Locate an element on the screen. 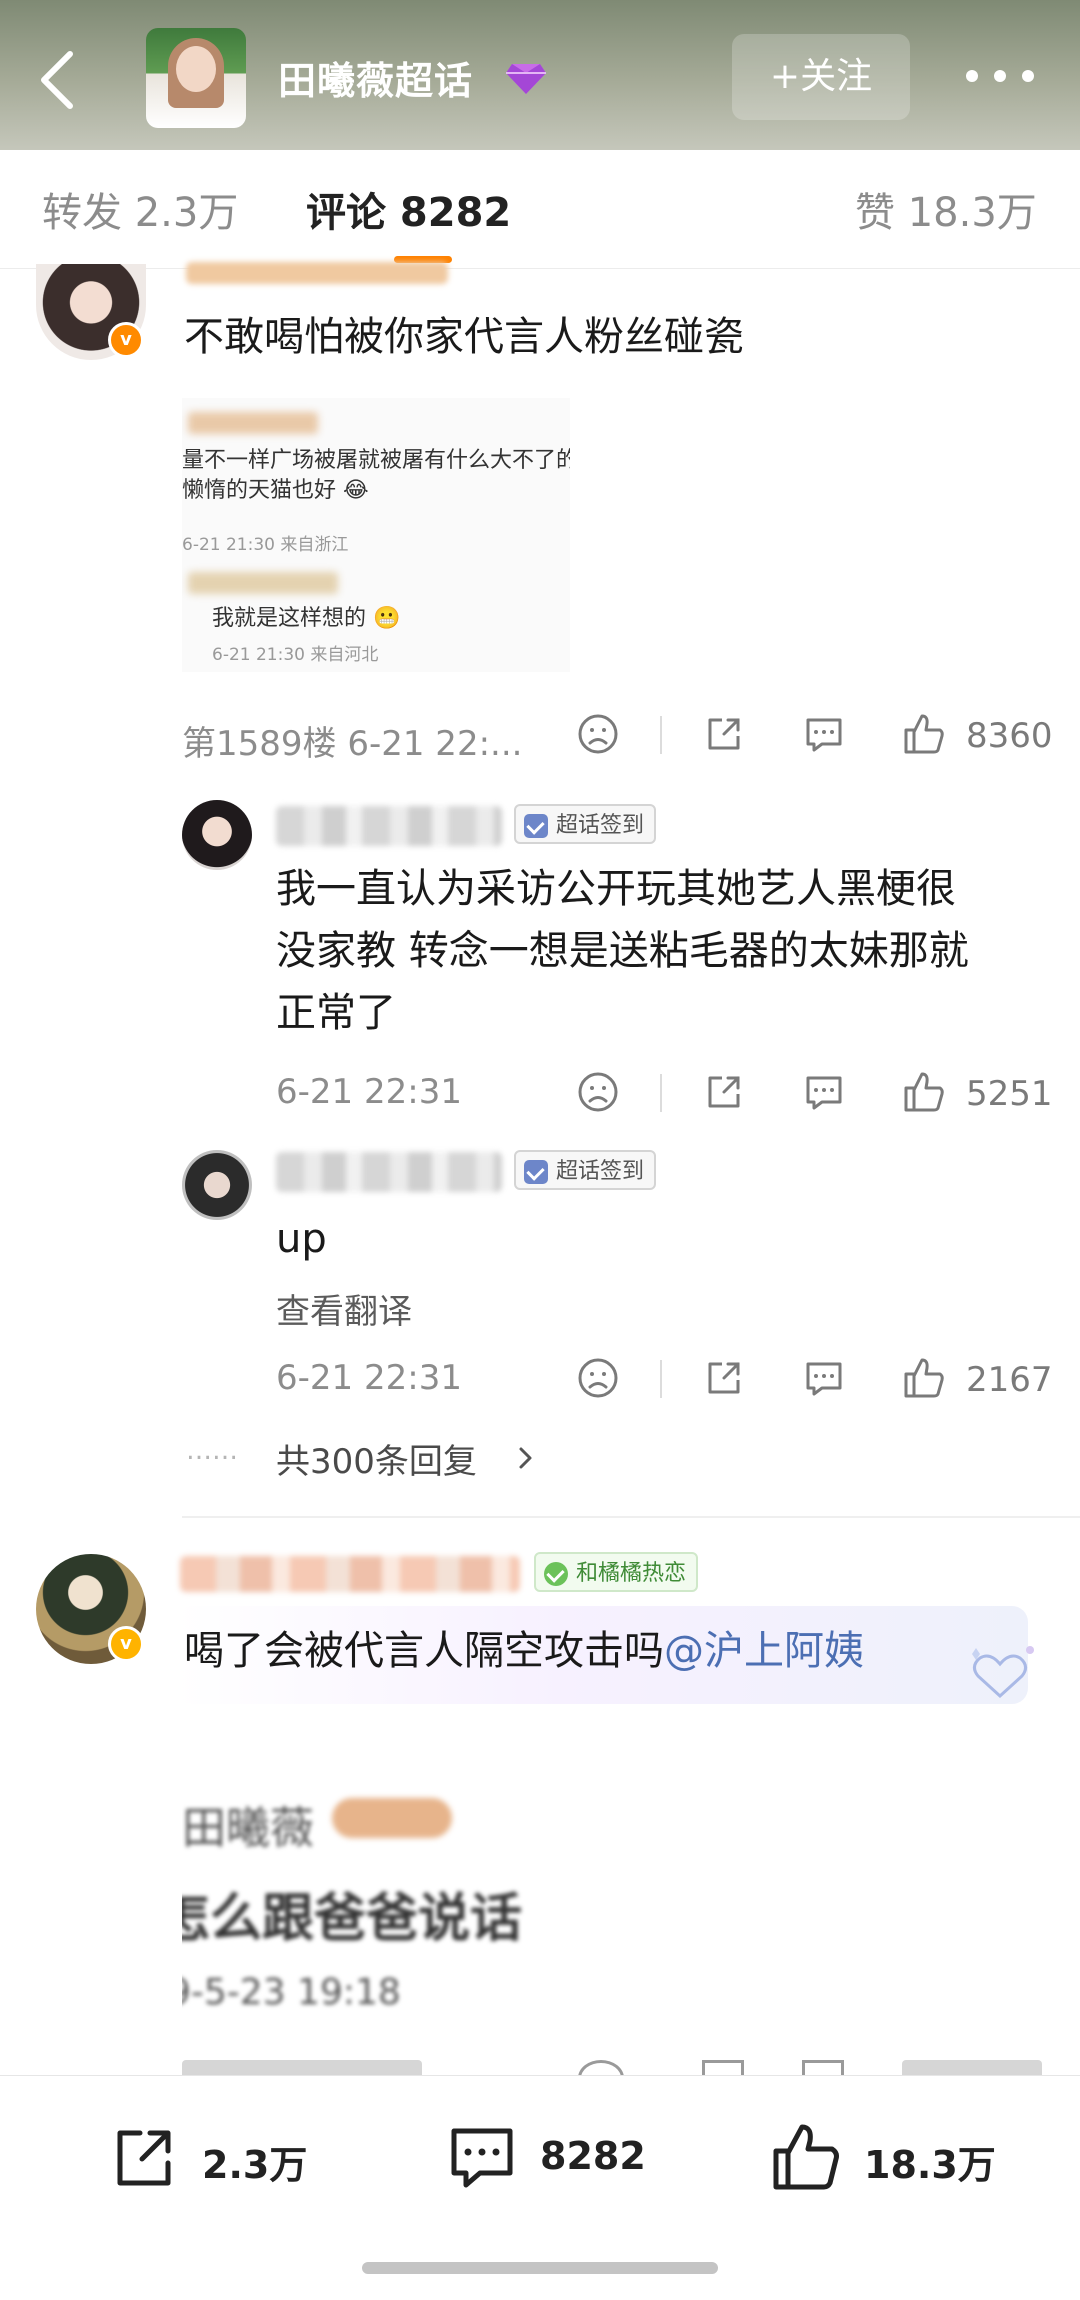 The width and height of the screenshot is (1080, 2300). reply-text-line-1: 我一直认为采访公开玩其她艺人黑梗很 is located at coordinates (616, 889).